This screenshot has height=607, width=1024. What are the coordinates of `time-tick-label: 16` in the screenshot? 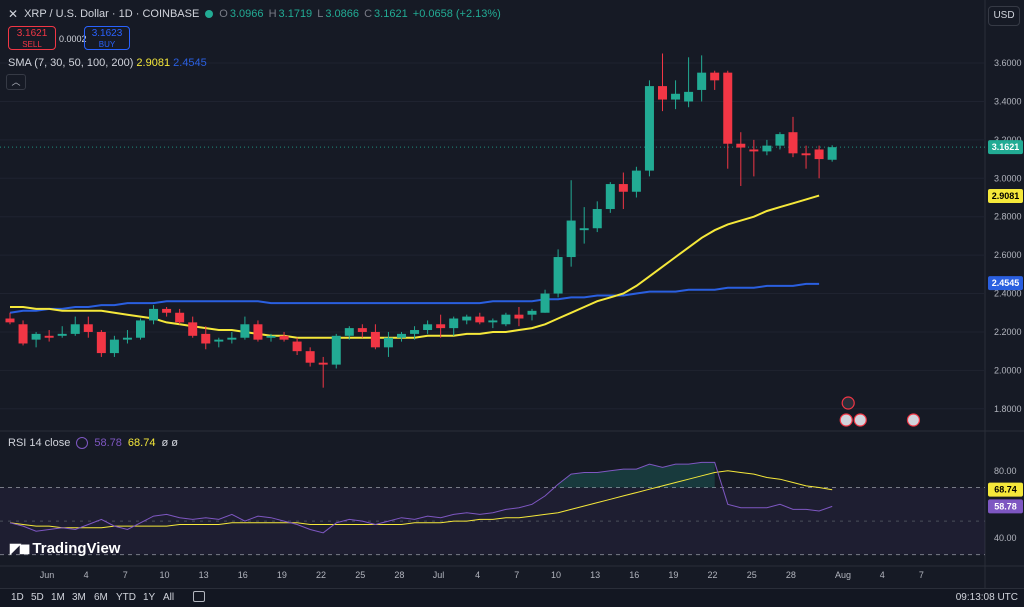 It's located at (243, 575).